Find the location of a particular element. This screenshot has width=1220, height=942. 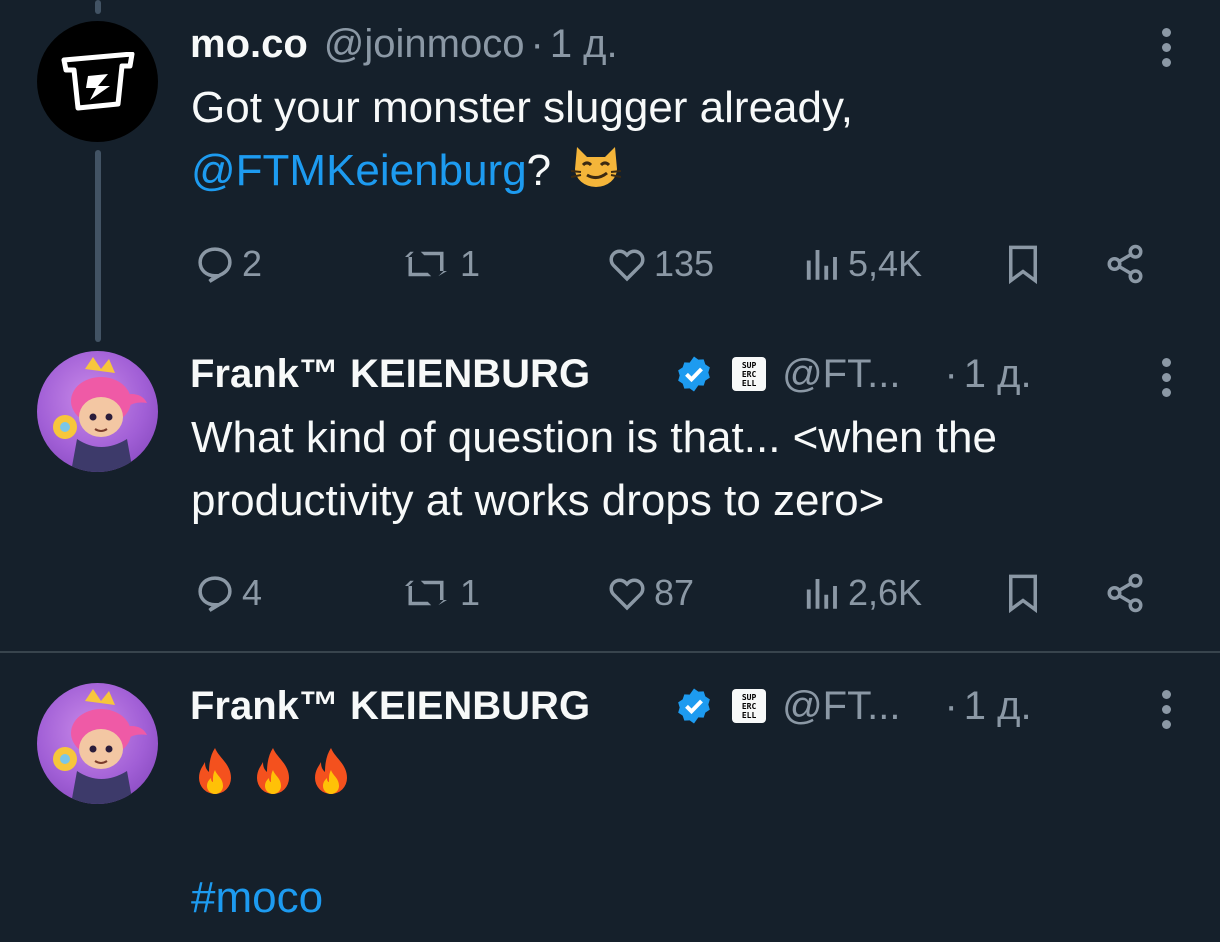

like-button: 87 is located at coordinates (650, 593).